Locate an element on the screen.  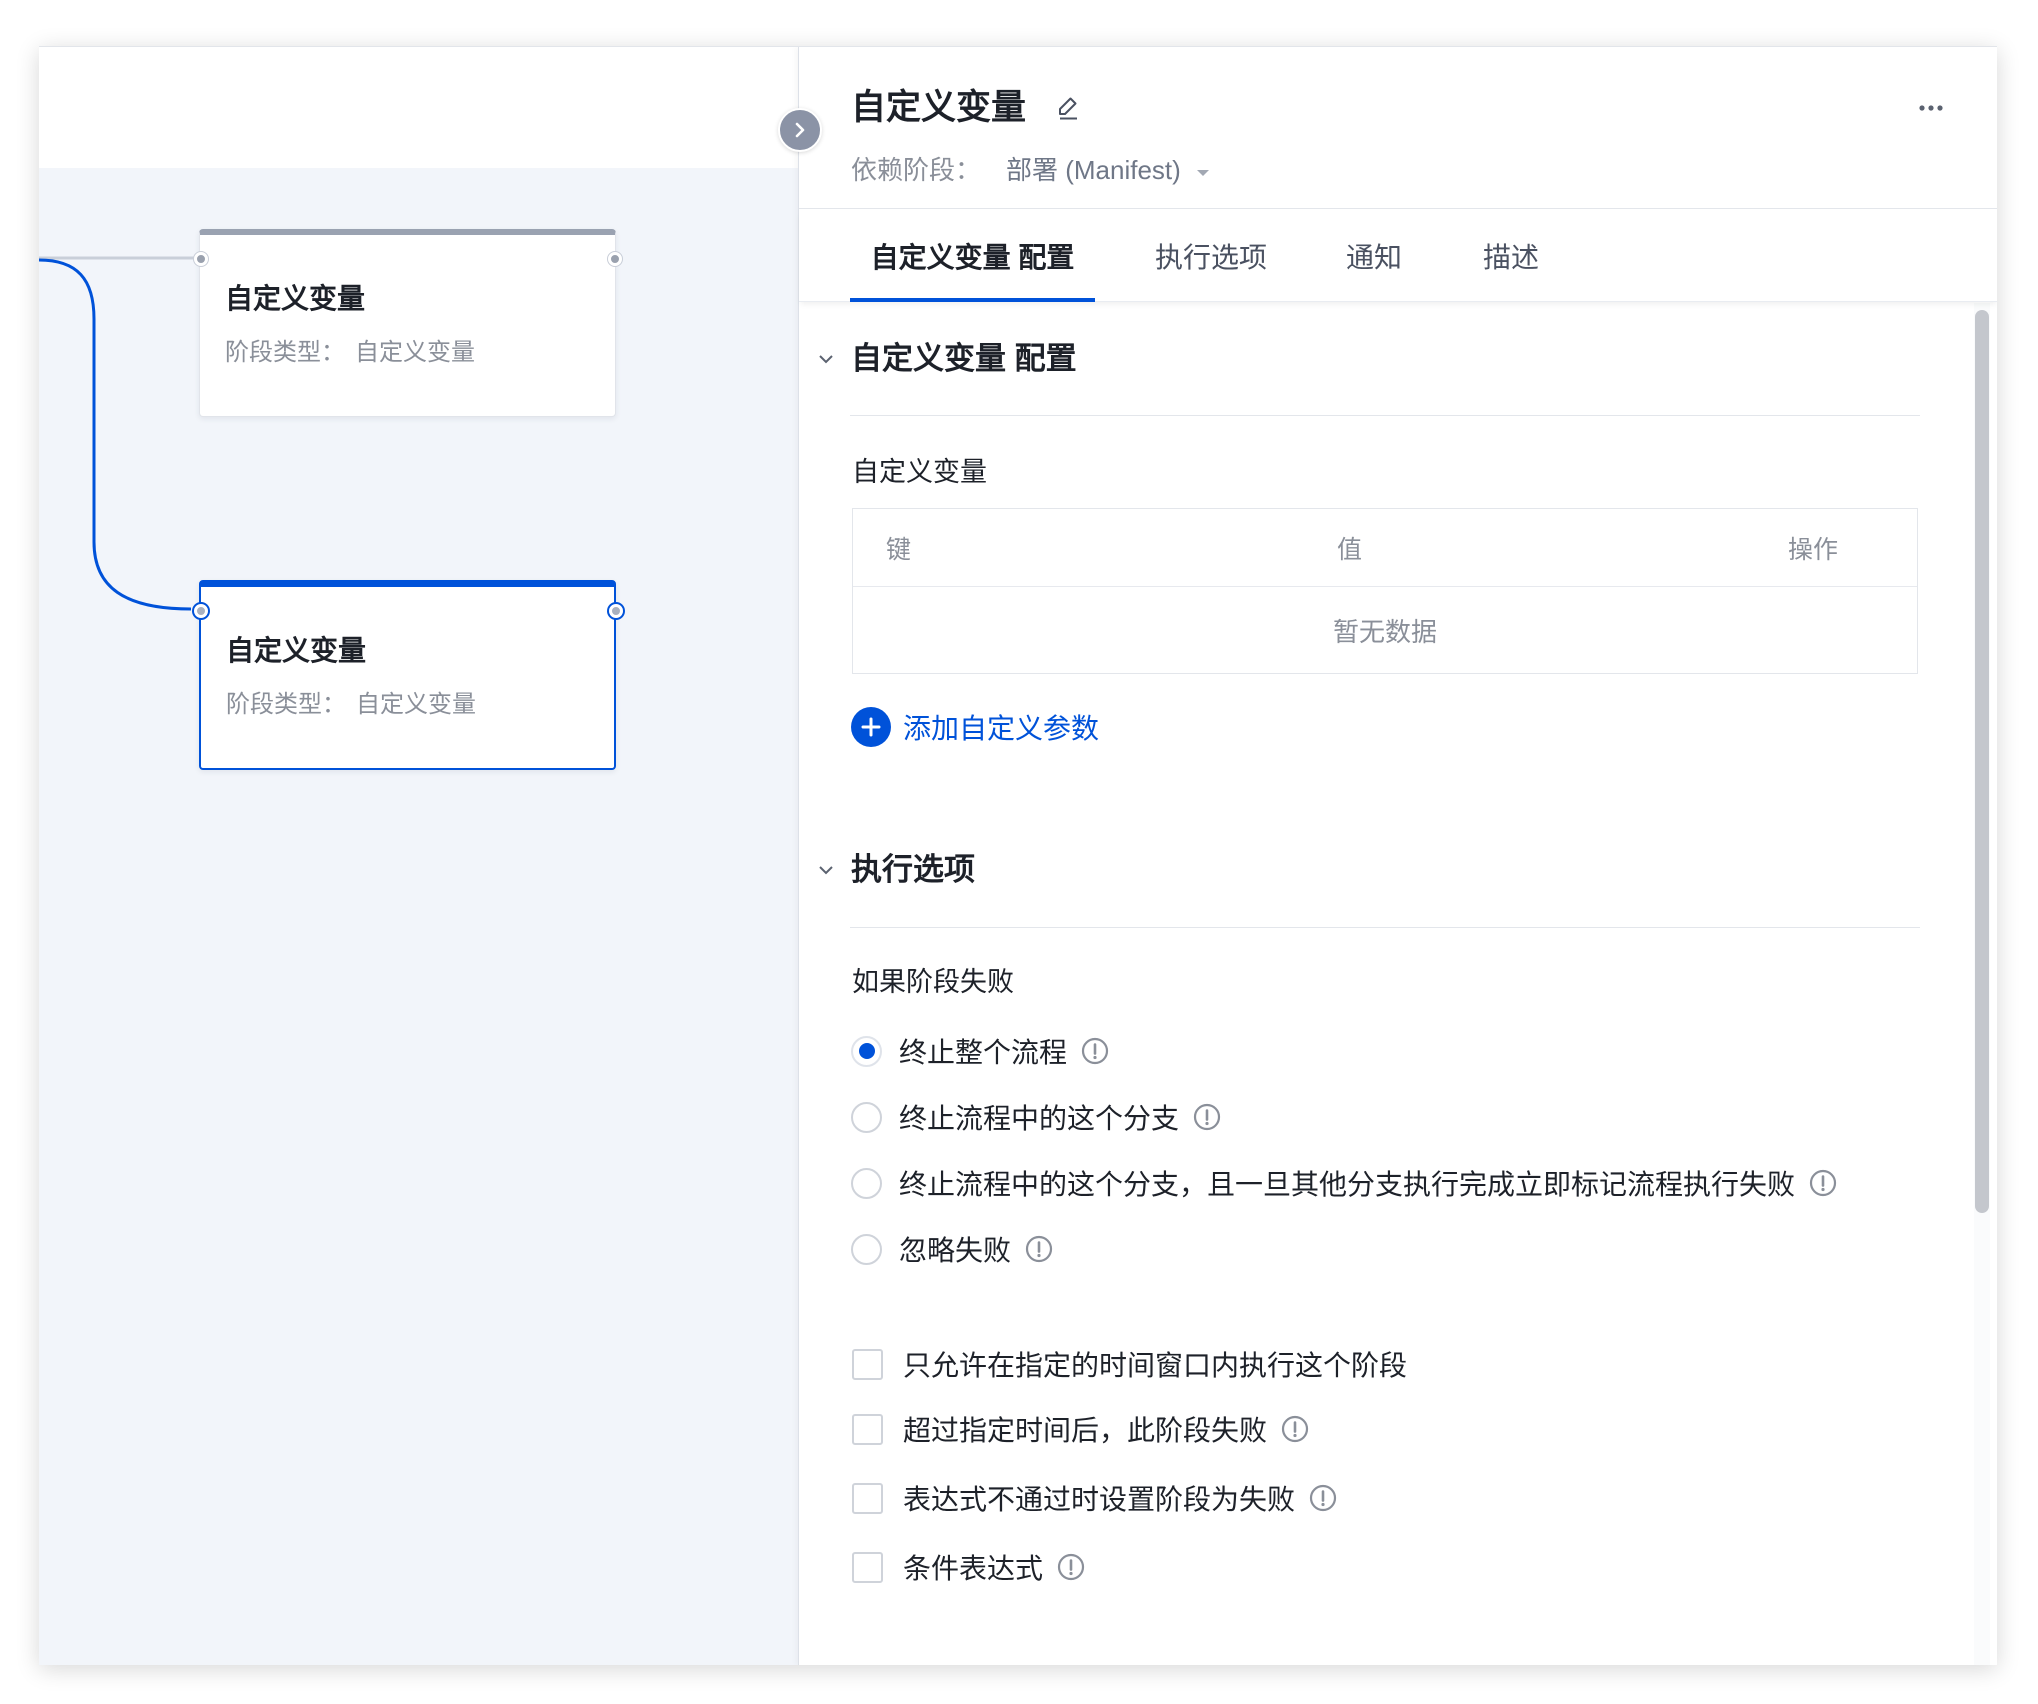
radio-label: 终止整个流程 is located at coordinates (983, 1052).